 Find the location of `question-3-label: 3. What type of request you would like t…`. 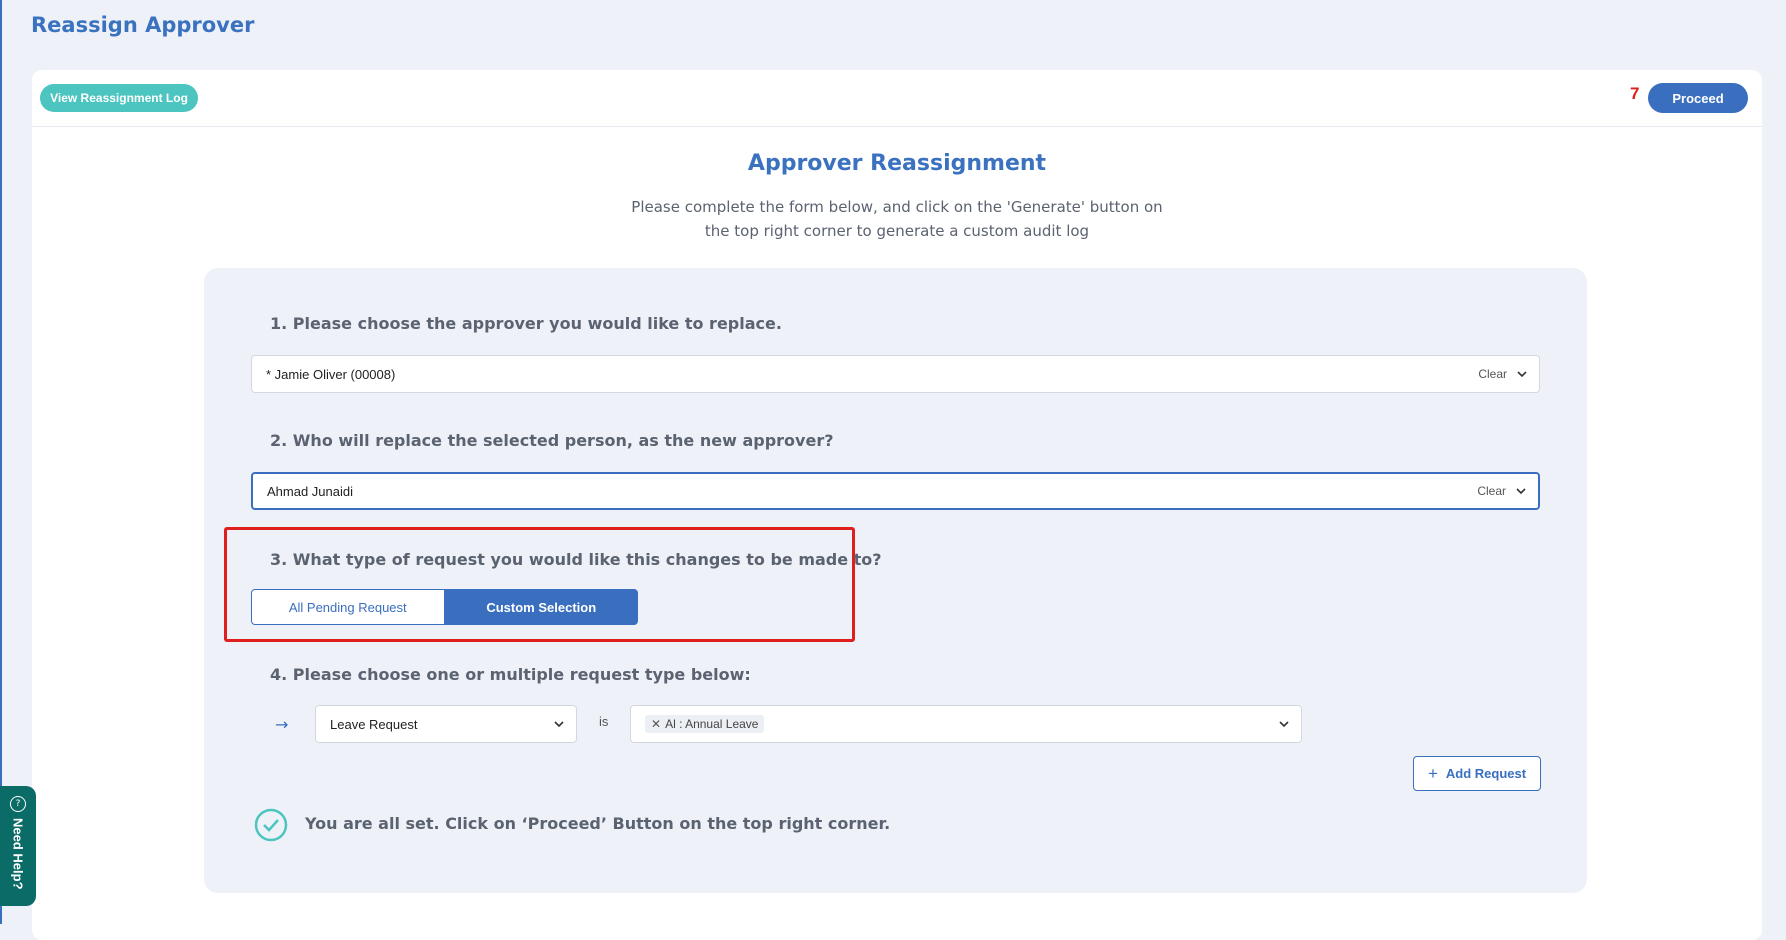

question-3-label: 3. What type of request you would like t… is located at coordinates (576, 559).